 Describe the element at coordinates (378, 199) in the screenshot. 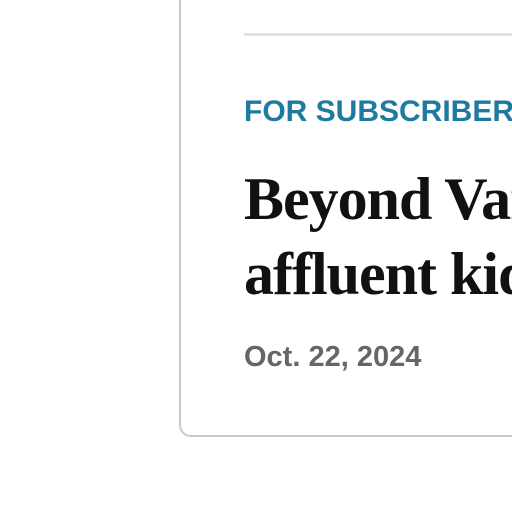

I see `headline-line-1: Beyond Van` at that location.